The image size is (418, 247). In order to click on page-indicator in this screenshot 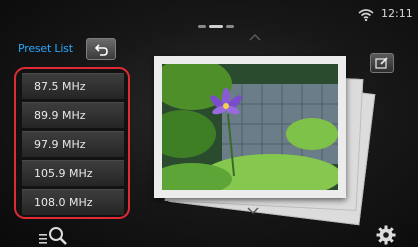, I will do `click(216, 27)`.